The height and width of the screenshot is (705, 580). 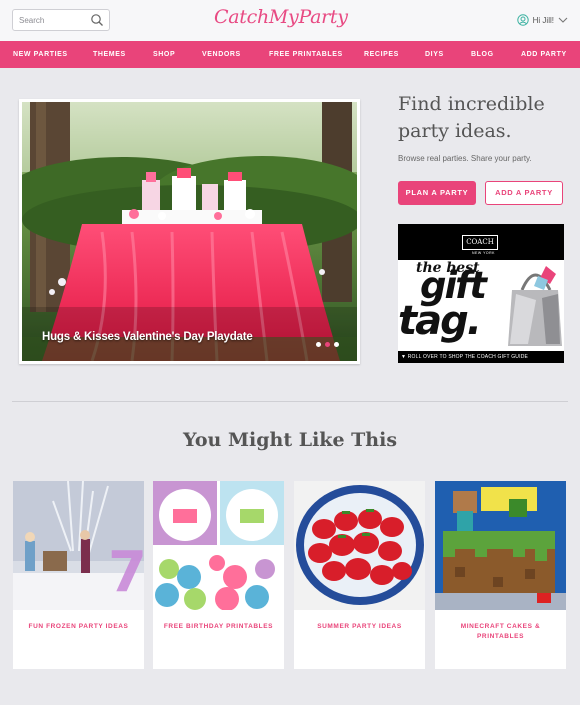 What do you see at coordinates (544, 54) in the screenshot?
I see `nav-item-add-party: ADD PARTY` at bounding box center [544, 54].